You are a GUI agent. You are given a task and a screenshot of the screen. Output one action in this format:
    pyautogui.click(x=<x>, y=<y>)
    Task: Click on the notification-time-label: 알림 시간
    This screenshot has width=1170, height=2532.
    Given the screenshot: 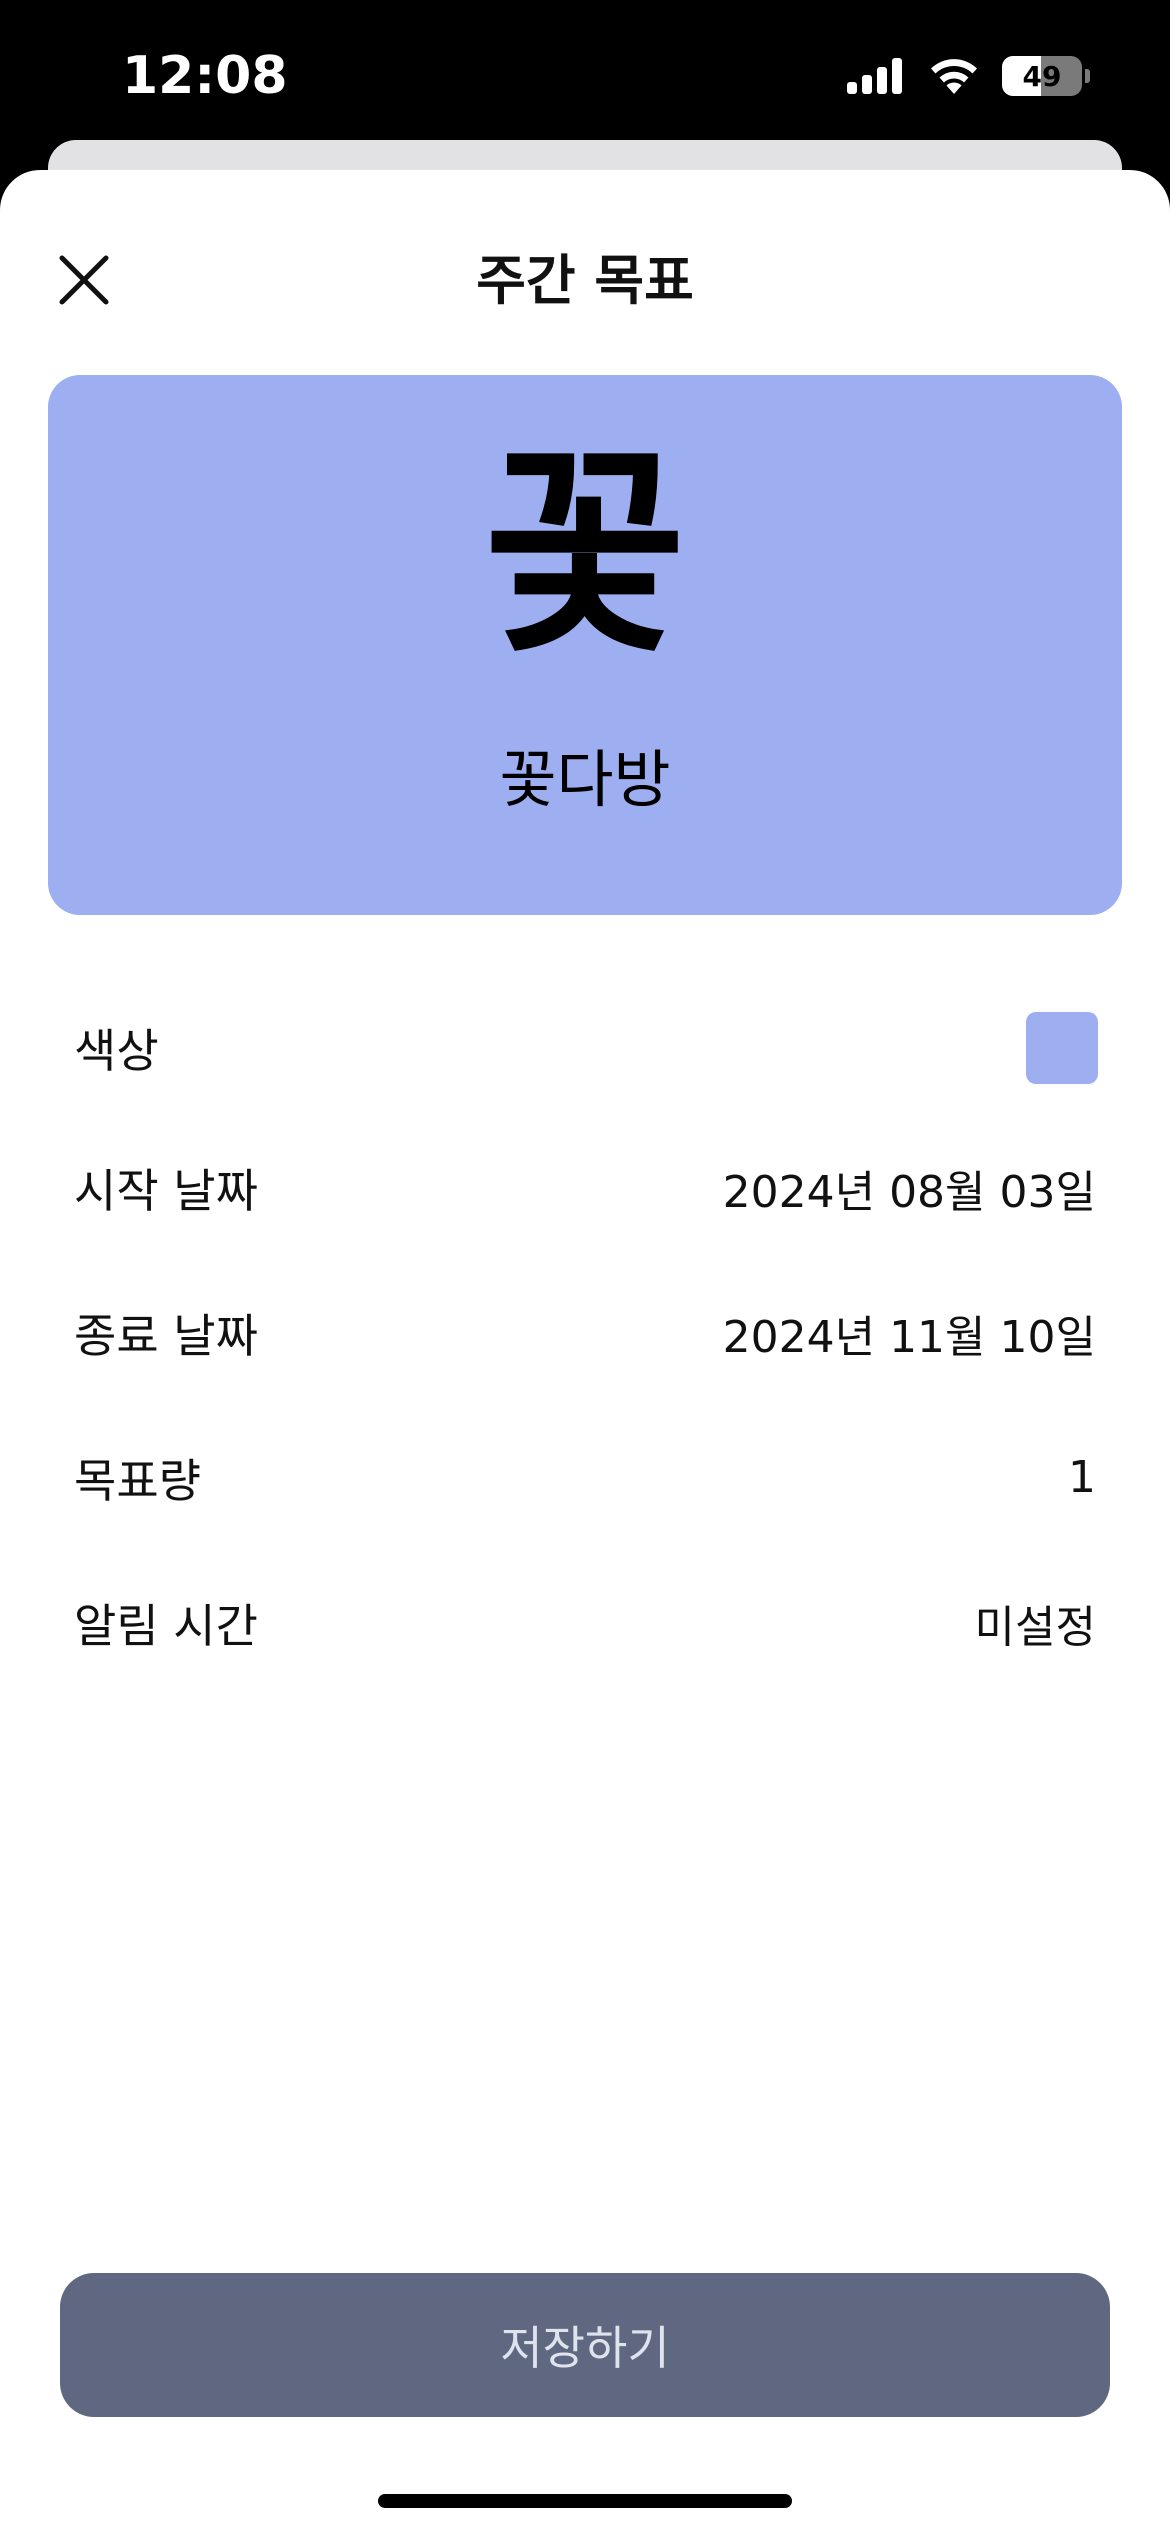 What is the action you would take?
    pyautogui.click(x=166, y=1625)
    